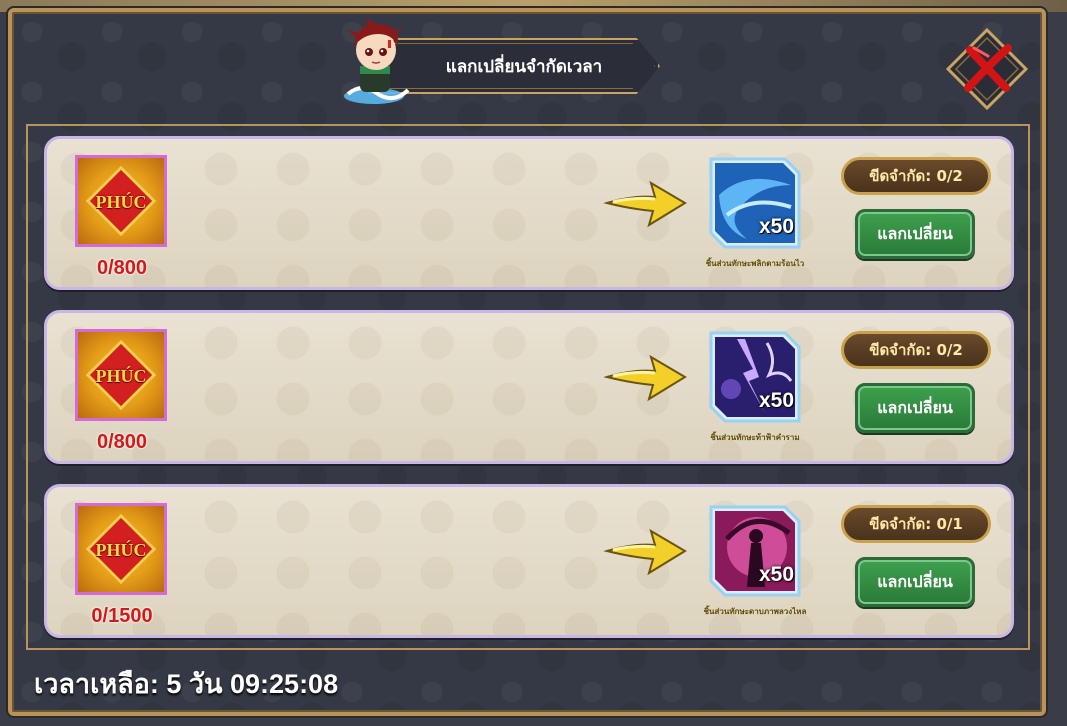  Describe the element at coordinates (916, 524) in the screenshot. I see `limit-badge: ขีดจำกัด: 0/1` at that location.